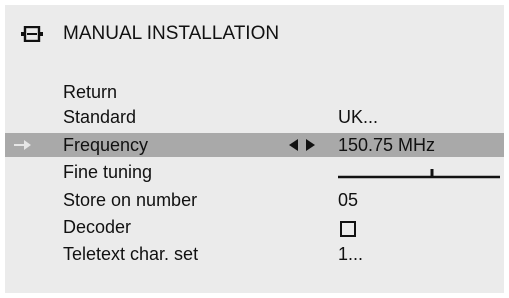 The width and height of the screenshot is (509, 298). What do you see at coordinates (171, 33) in the screenshot?
I see `menu-title: MANUAL INSTALLATION` at bounding box center [171, 33].